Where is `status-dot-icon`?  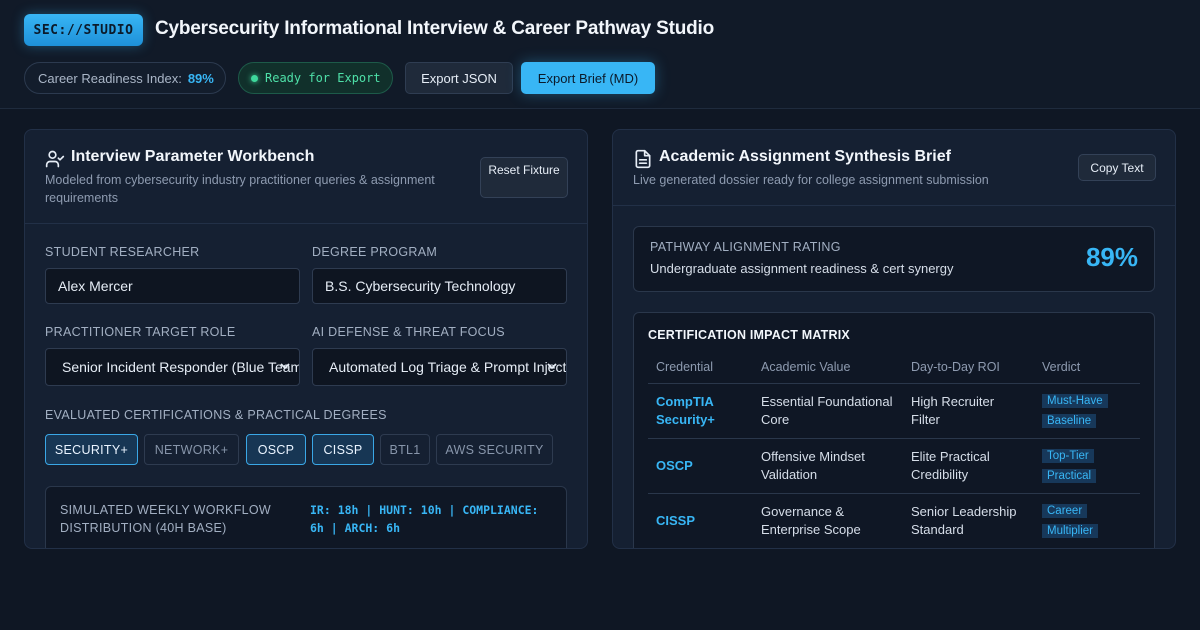
status-dot-icon is located at coordinates (254, 78).